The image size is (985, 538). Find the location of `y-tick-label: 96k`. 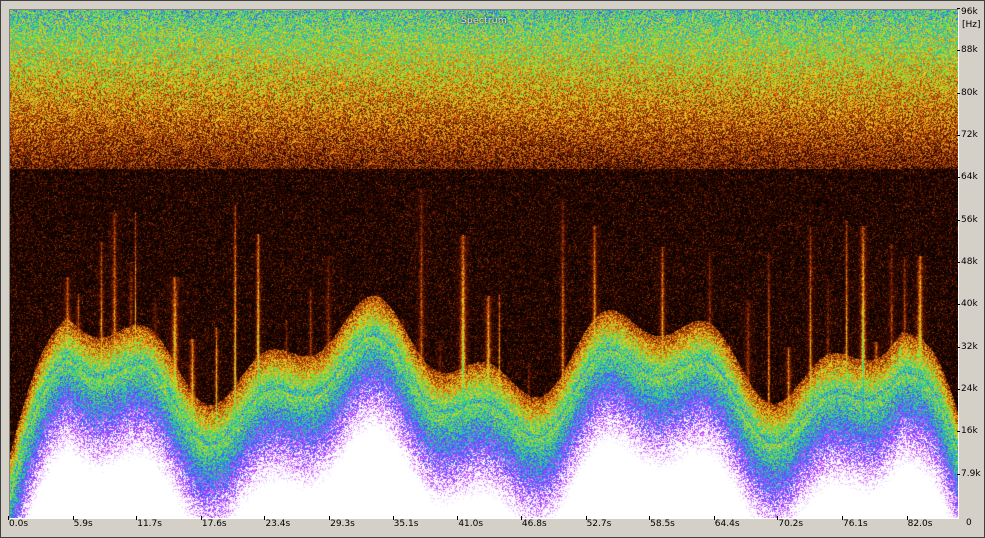

y-tick-label: 96k is located at coordinates (969, 12).